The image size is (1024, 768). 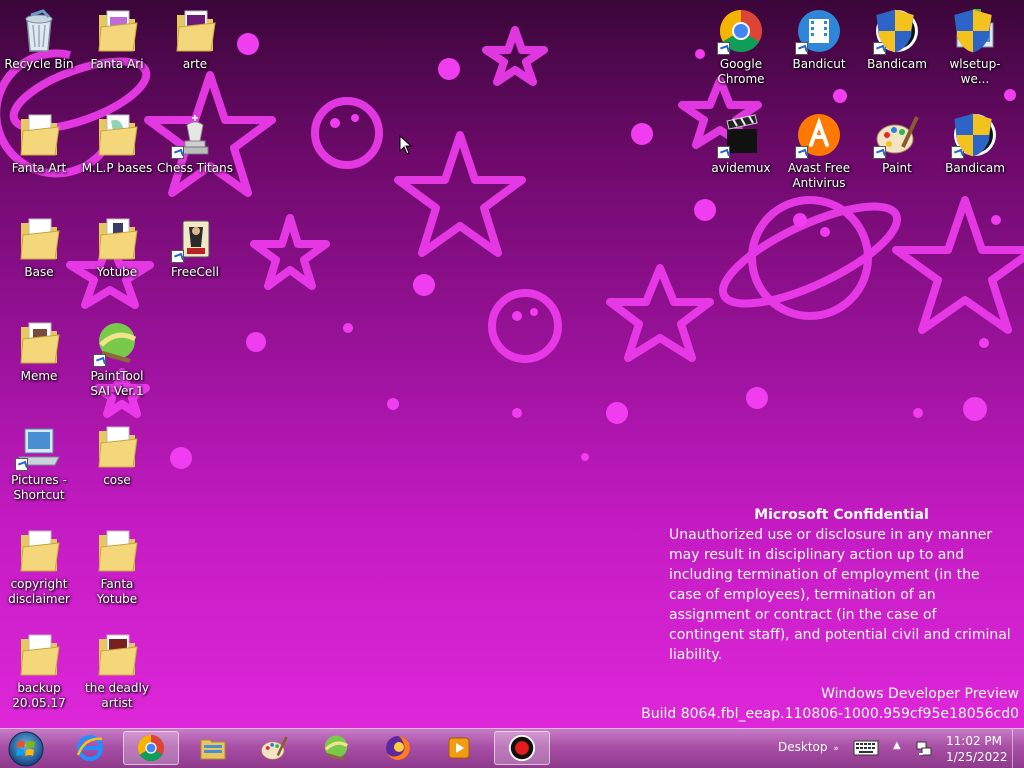 I want to click on file-explorer-icon, so click(x=213, y=749).